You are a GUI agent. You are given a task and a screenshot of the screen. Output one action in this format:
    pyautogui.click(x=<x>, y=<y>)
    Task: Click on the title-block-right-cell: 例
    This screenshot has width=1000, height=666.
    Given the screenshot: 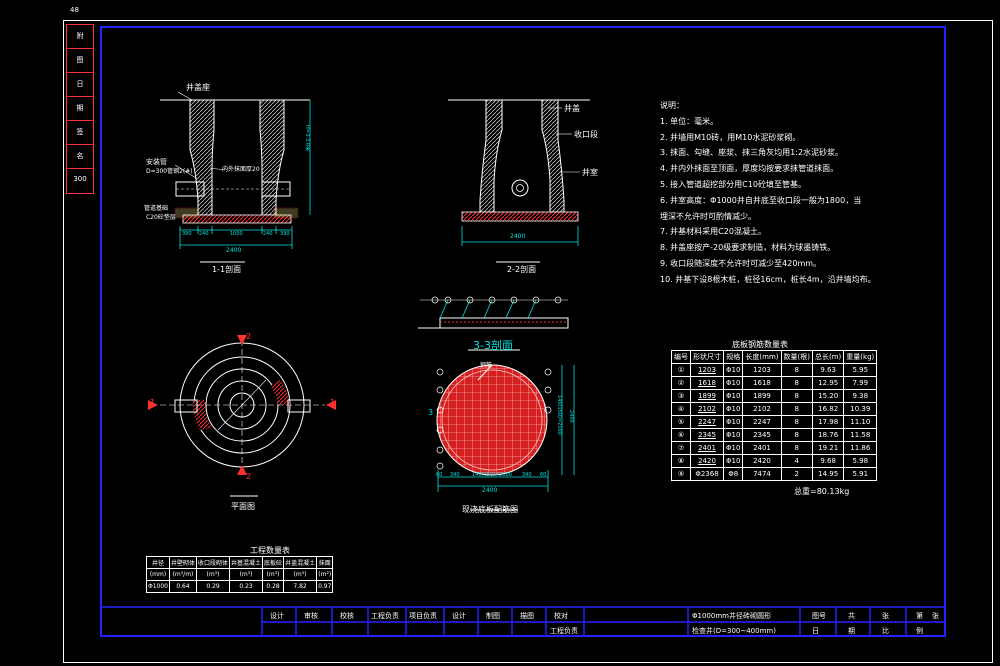 What is the action you would take?
    pyautogui.click(x=919, y=631)
    